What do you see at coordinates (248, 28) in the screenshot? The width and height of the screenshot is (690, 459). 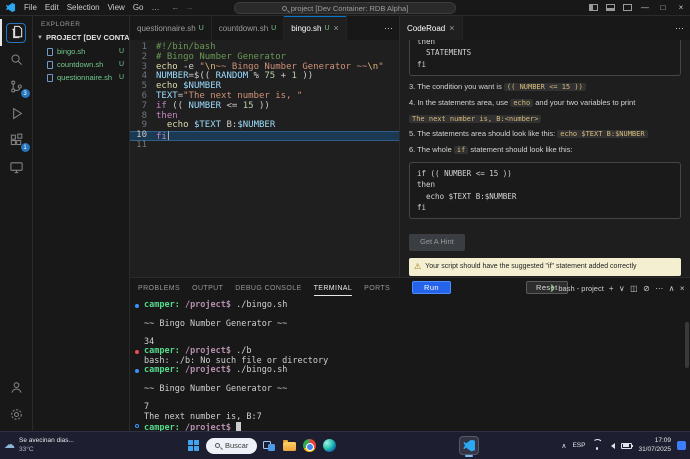 I see `tab-countdown.sh: countdown.sh U` at bounding box center [248, 28].